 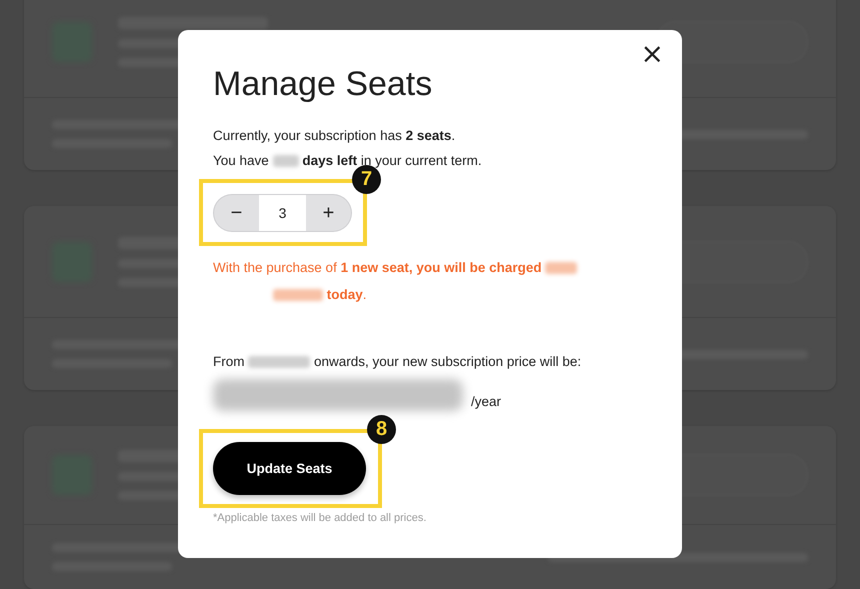 What do you see at coordinates (408, 281) in the screenshot?
I see `charge-text: With the purchase of 1 new seat, you will be charged today.` at bounding box center [408, 281].